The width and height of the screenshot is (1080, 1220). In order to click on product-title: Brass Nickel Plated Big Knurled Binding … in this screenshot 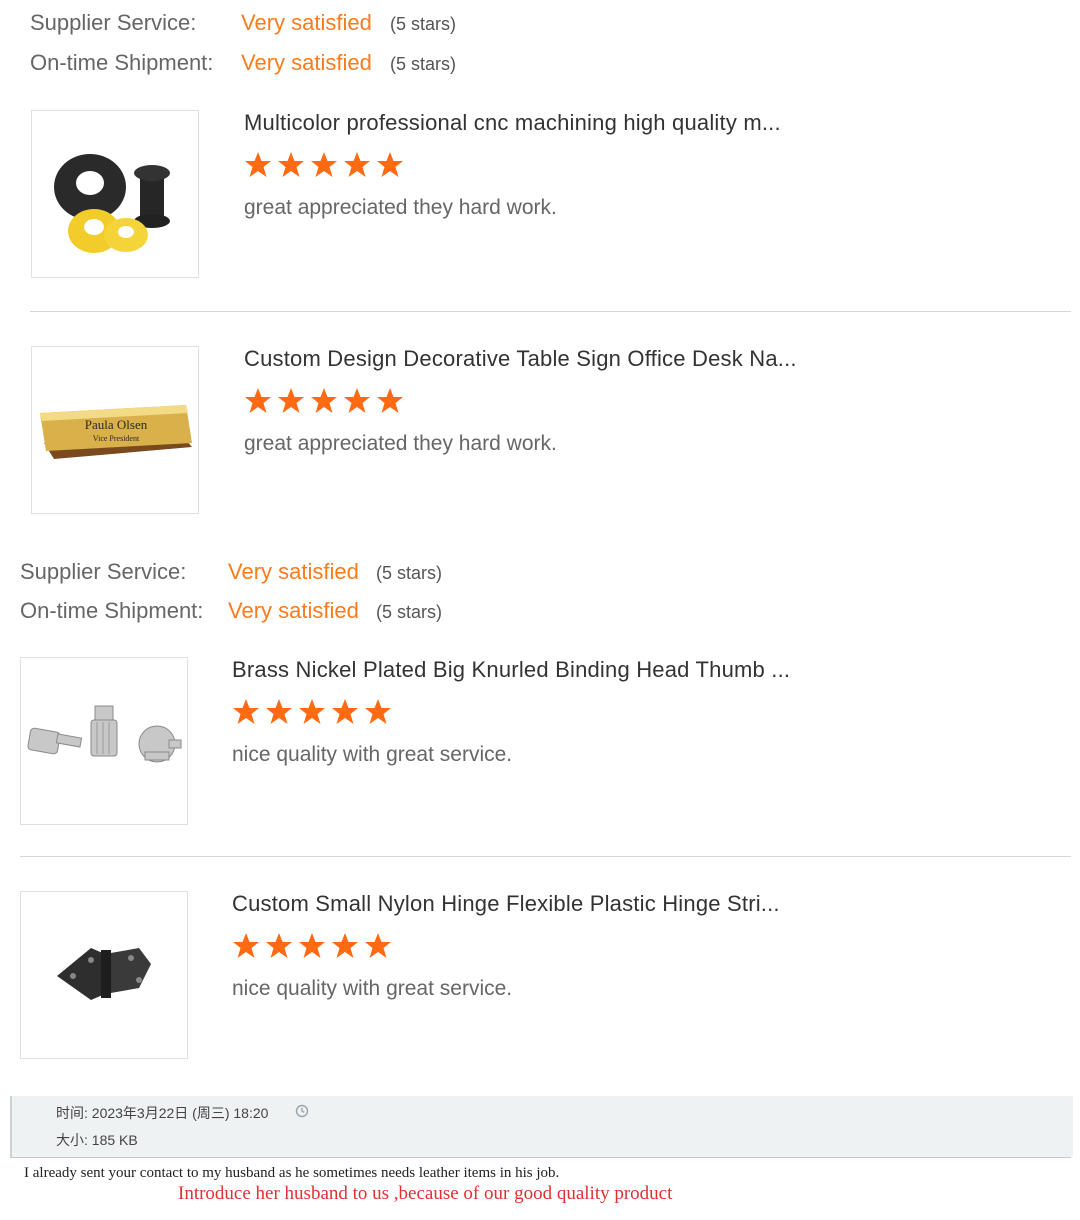, I will do `click(511, 670)`.